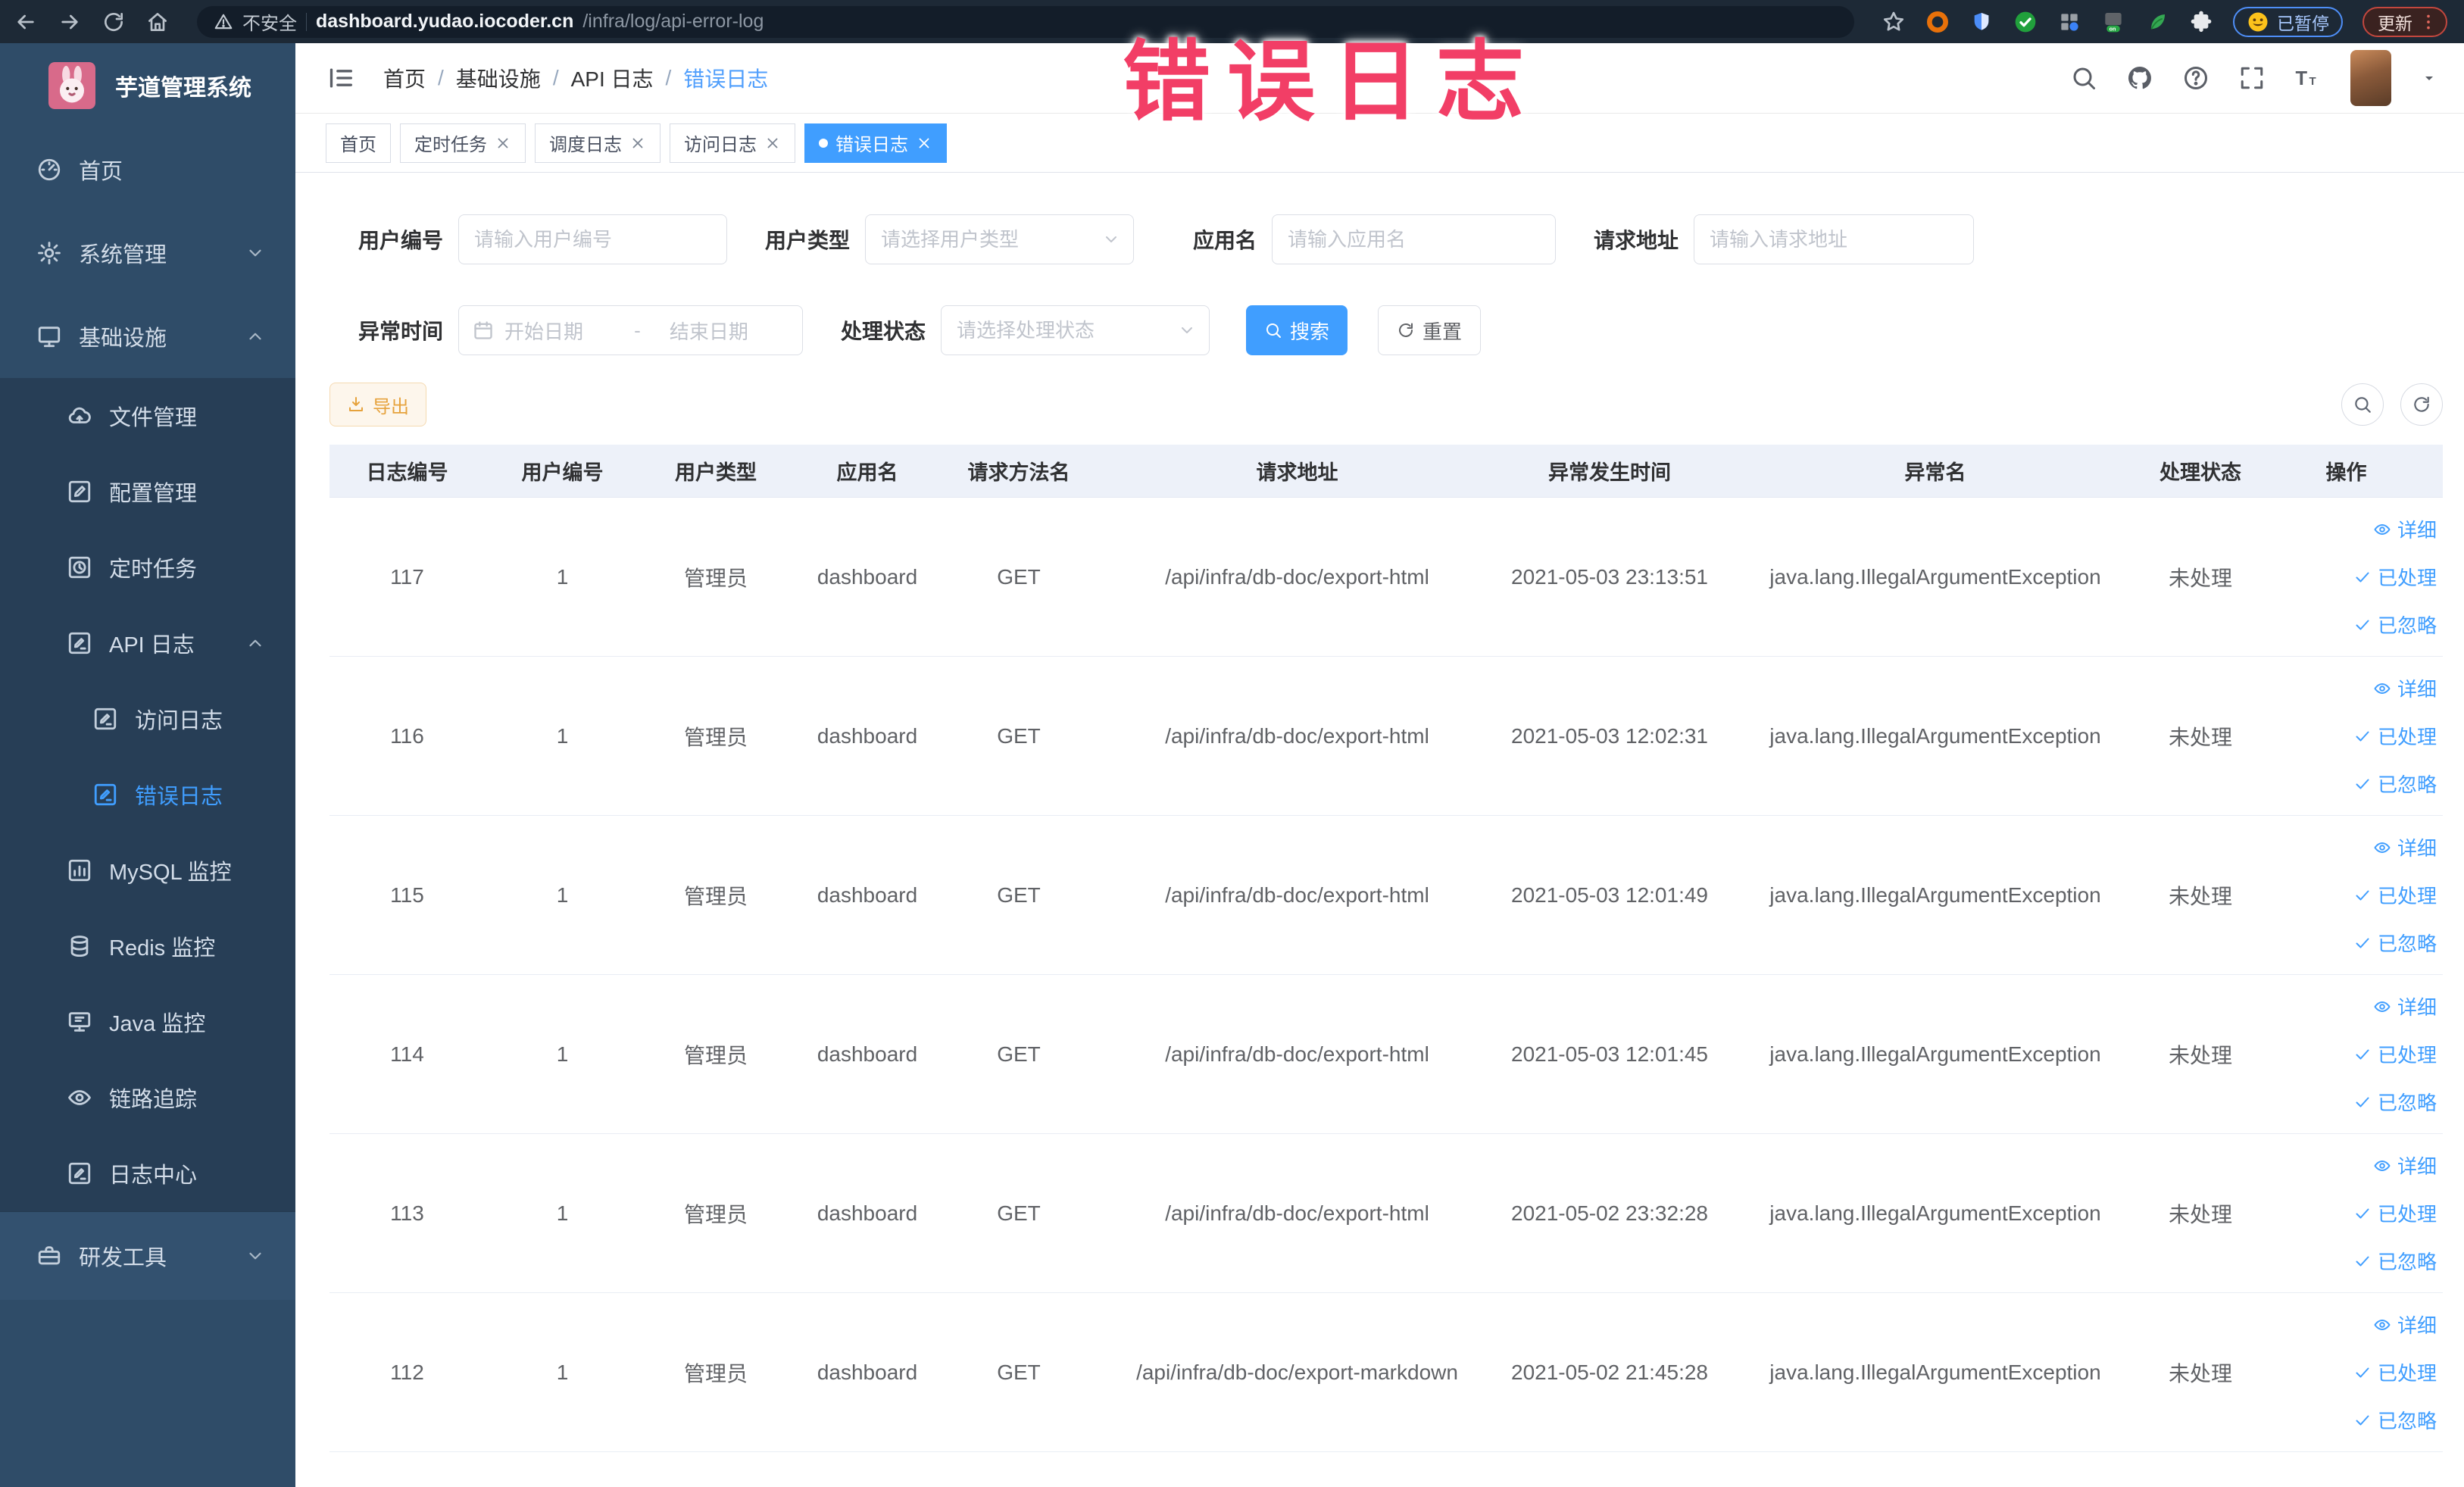 This screenshot has width=2464, height=1487. I want to click on app-name-input, so click(1414, 239).